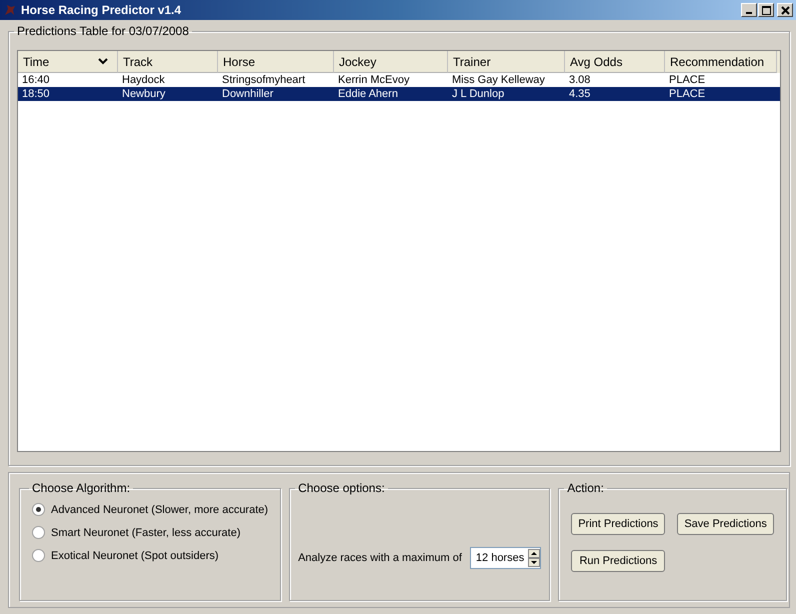 Image resolution: width=796 pixels, height=614 pixels. Describe the element at coordinates (506, 62) in the screenshot. I see `column-header: Trainer` at that location.